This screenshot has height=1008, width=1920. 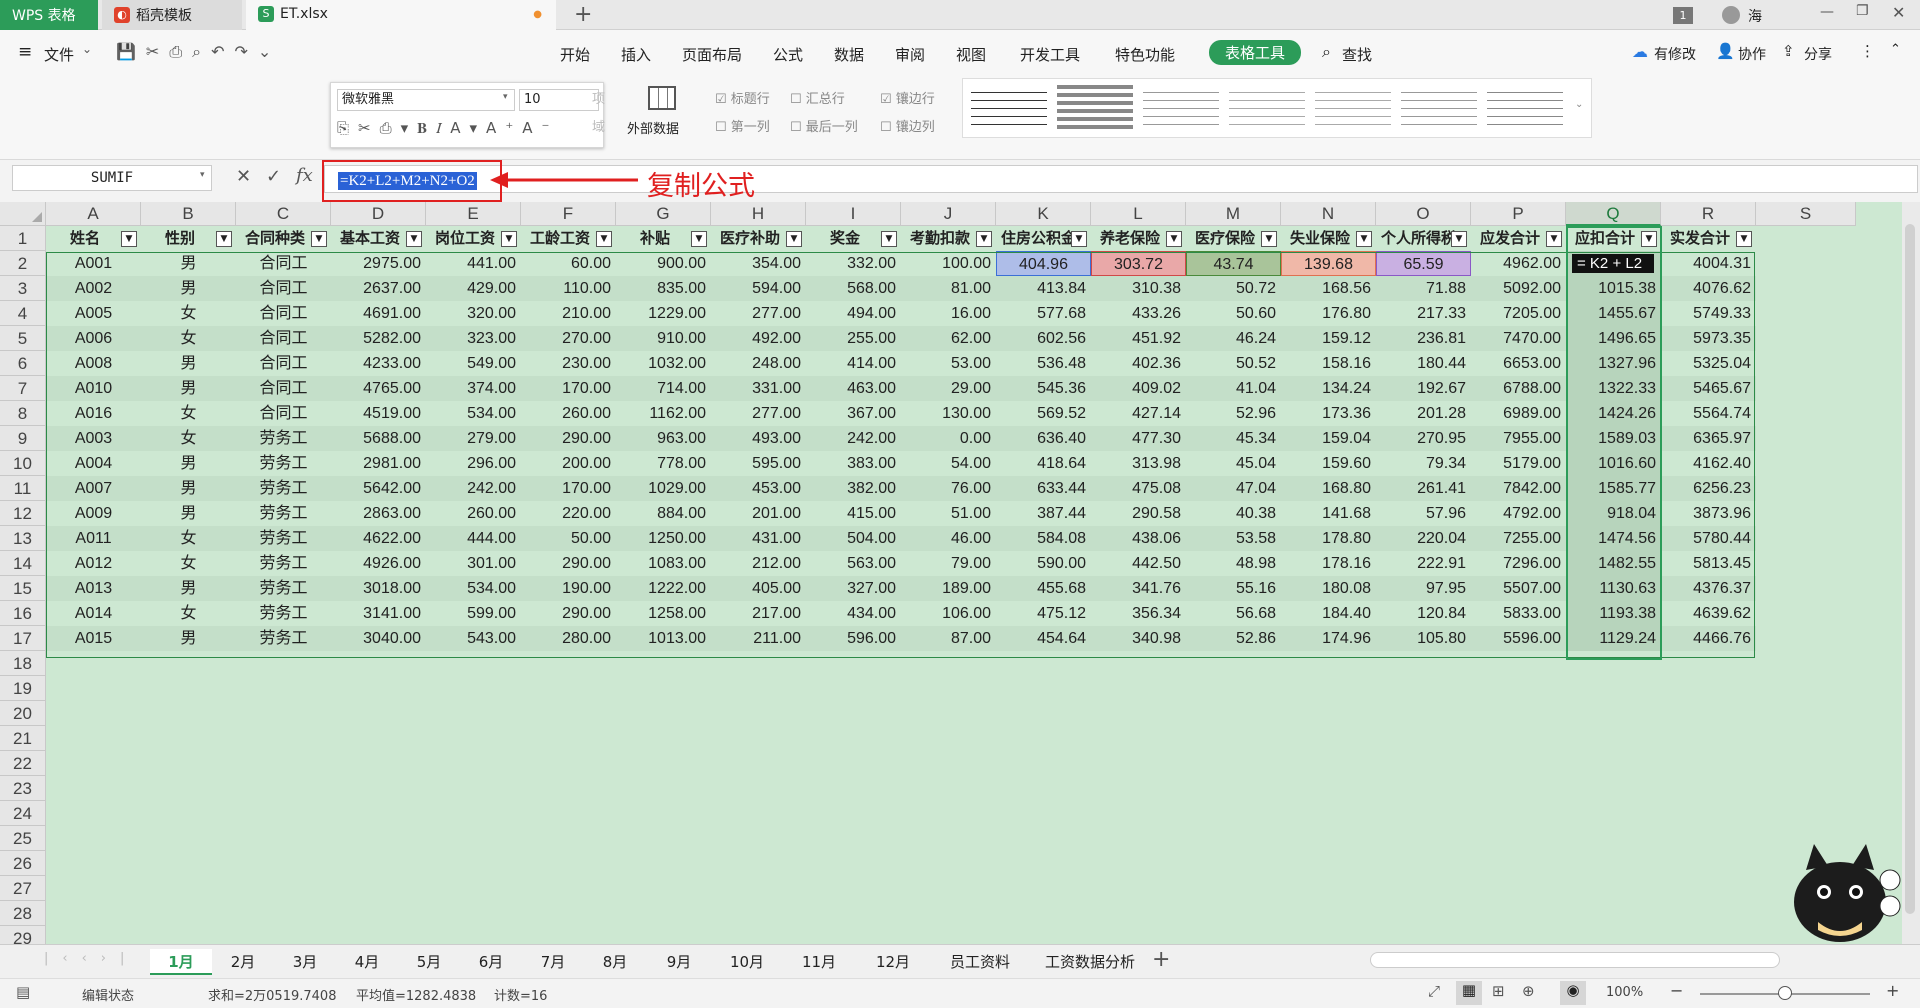 I want to click on data-cell: 1327.96, so click(x=1613, y=363).